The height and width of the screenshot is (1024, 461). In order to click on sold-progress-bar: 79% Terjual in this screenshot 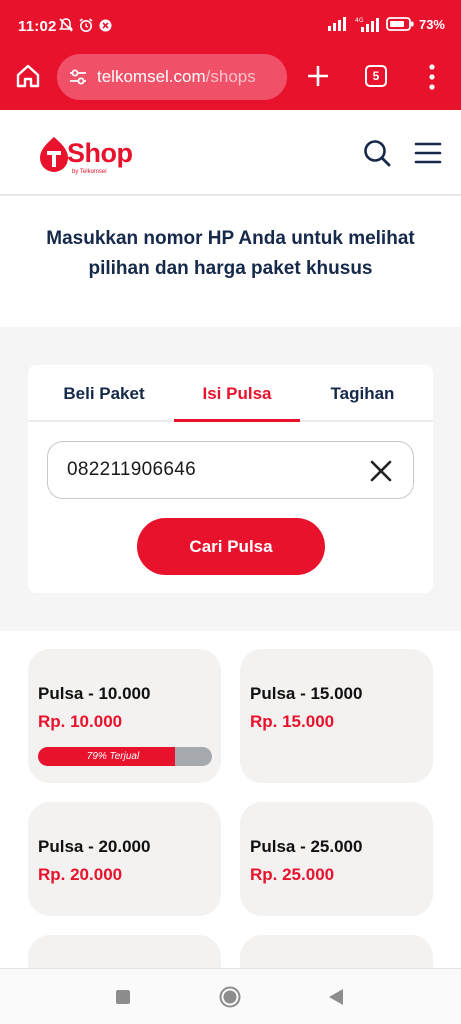, I will do `click(125, 756)`.